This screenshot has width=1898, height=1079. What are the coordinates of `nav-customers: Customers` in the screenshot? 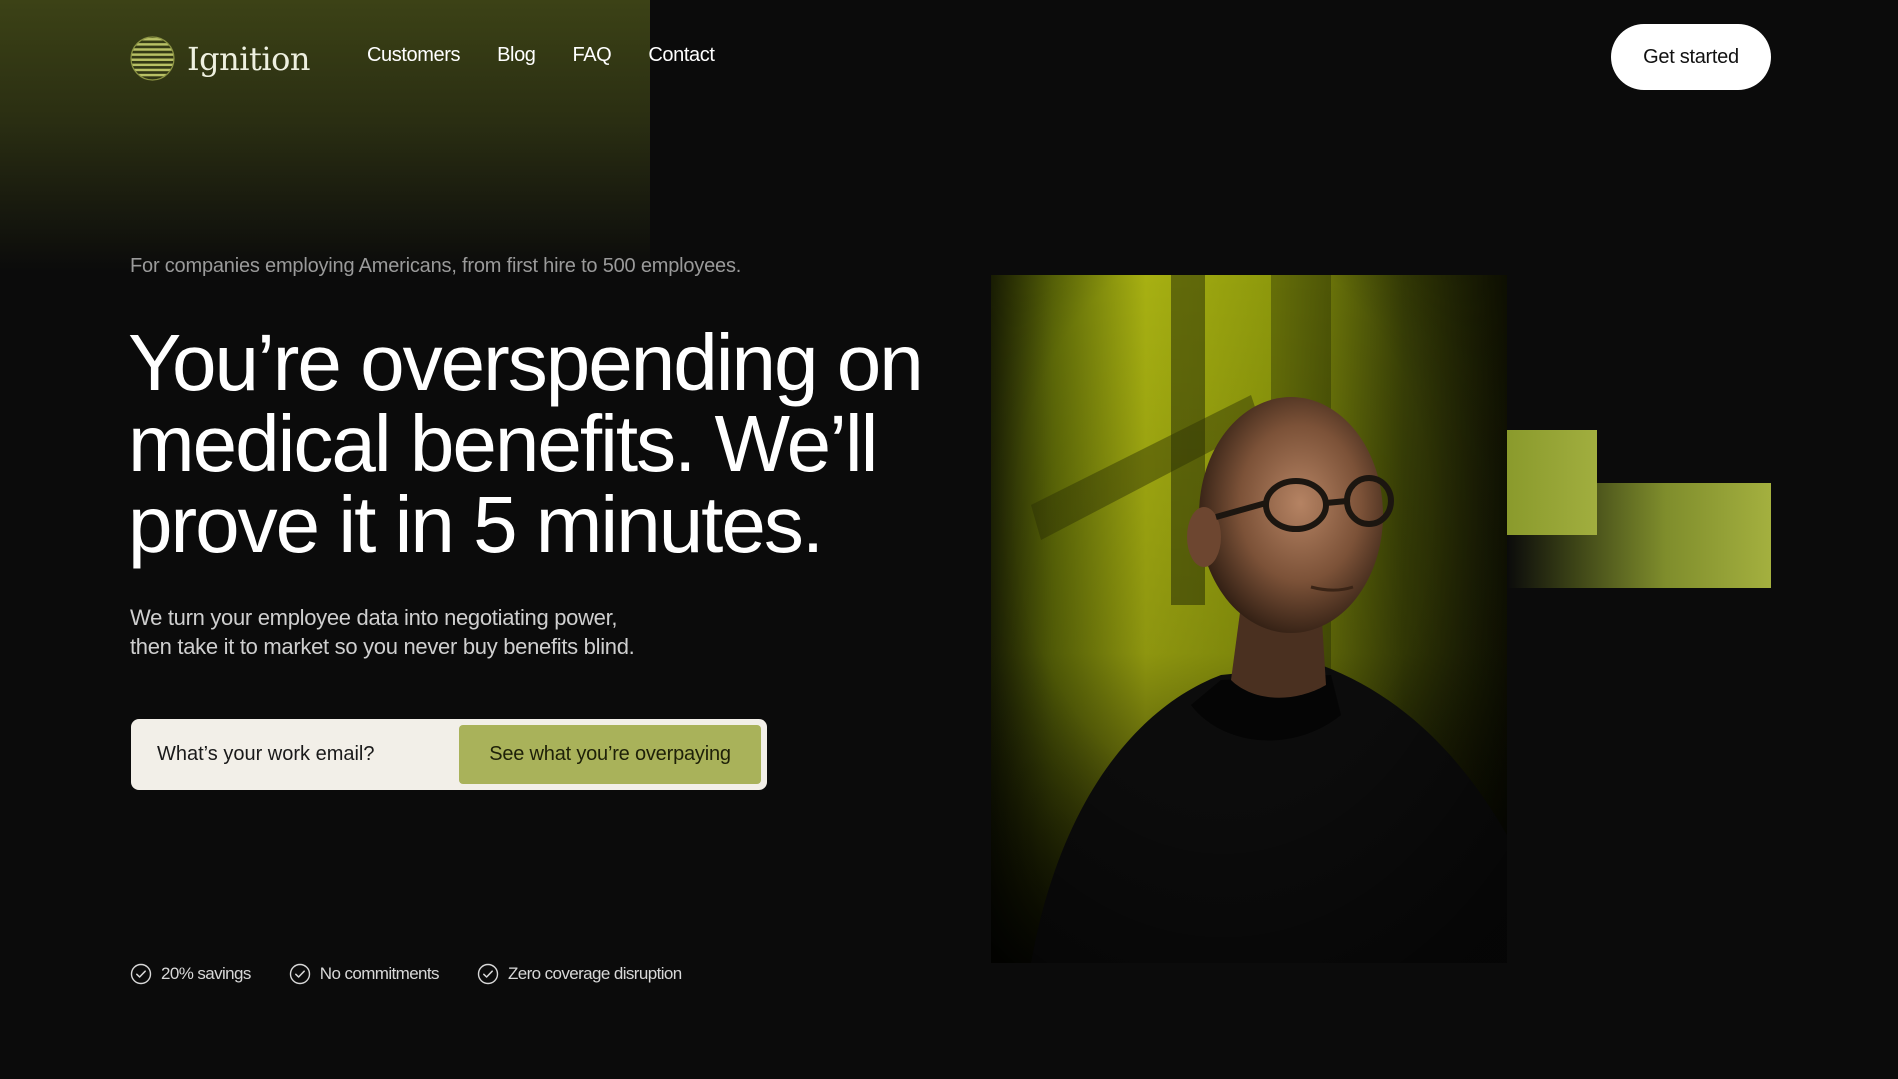 It's located at (413, 55).